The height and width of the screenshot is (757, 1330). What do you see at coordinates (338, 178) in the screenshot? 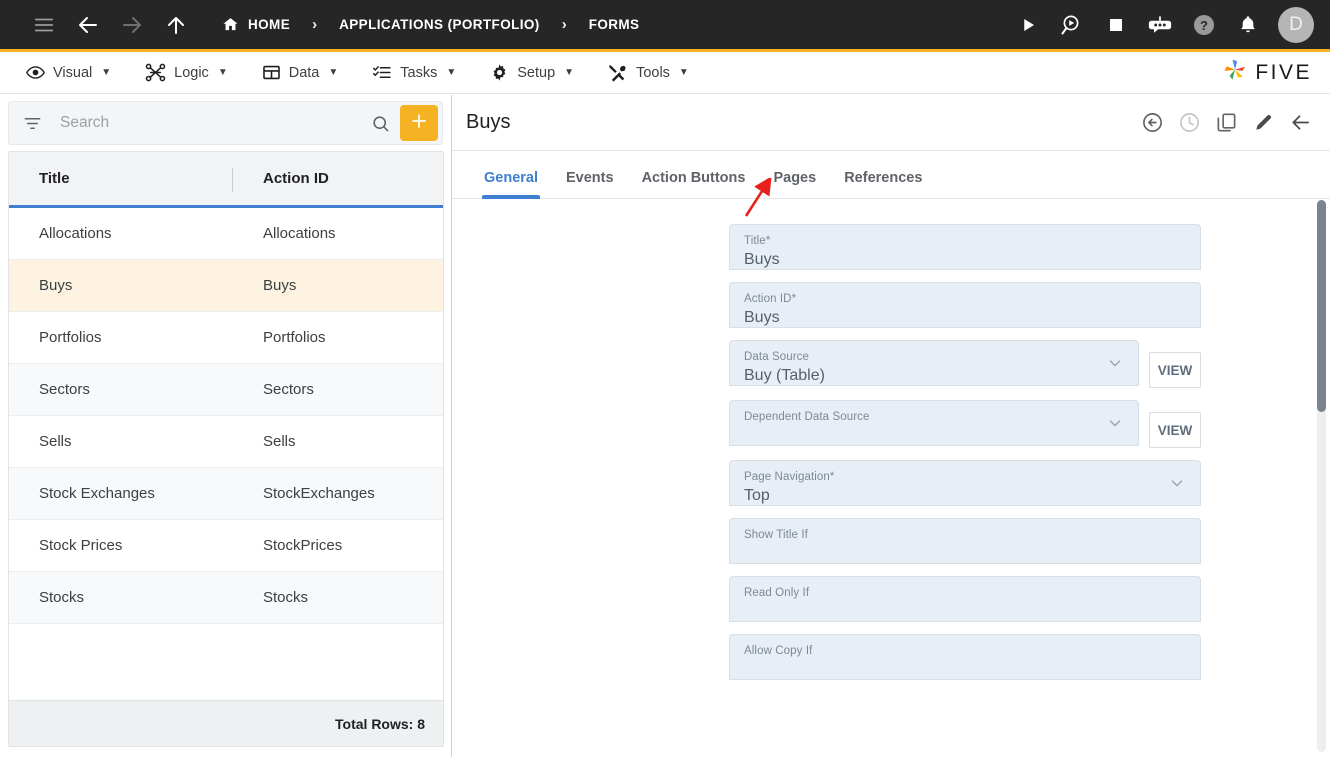
I see `column-header-action-id: Action ID` at bounding box center [338, 178].